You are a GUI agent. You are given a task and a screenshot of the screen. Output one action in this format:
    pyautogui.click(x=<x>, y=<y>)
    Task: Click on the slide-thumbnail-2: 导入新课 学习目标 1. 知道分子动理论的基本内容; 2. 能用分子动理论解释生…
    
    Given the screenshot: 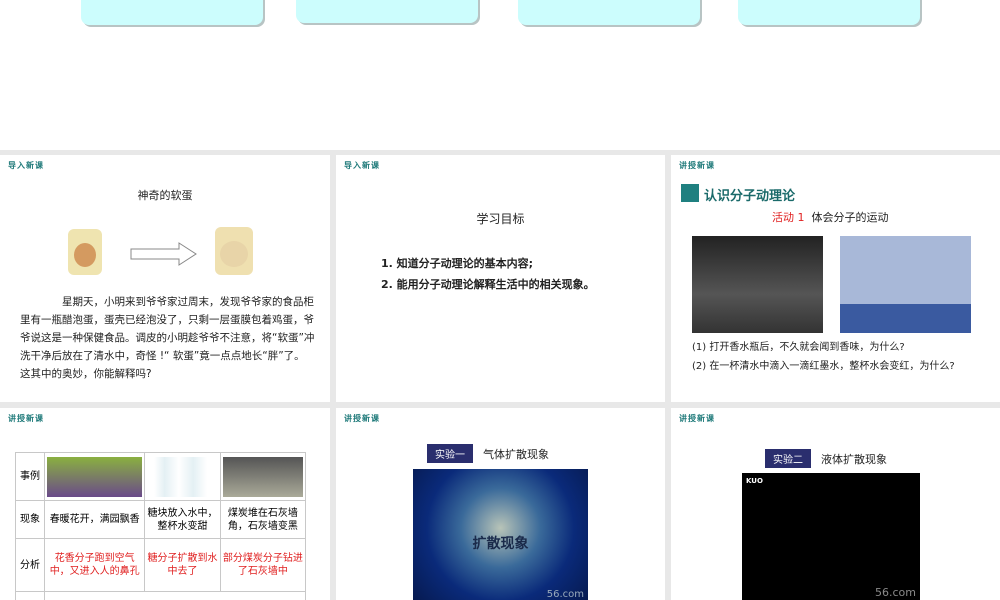 What is the action you would take?
    pyautogui.click(x=500, y=278)
    